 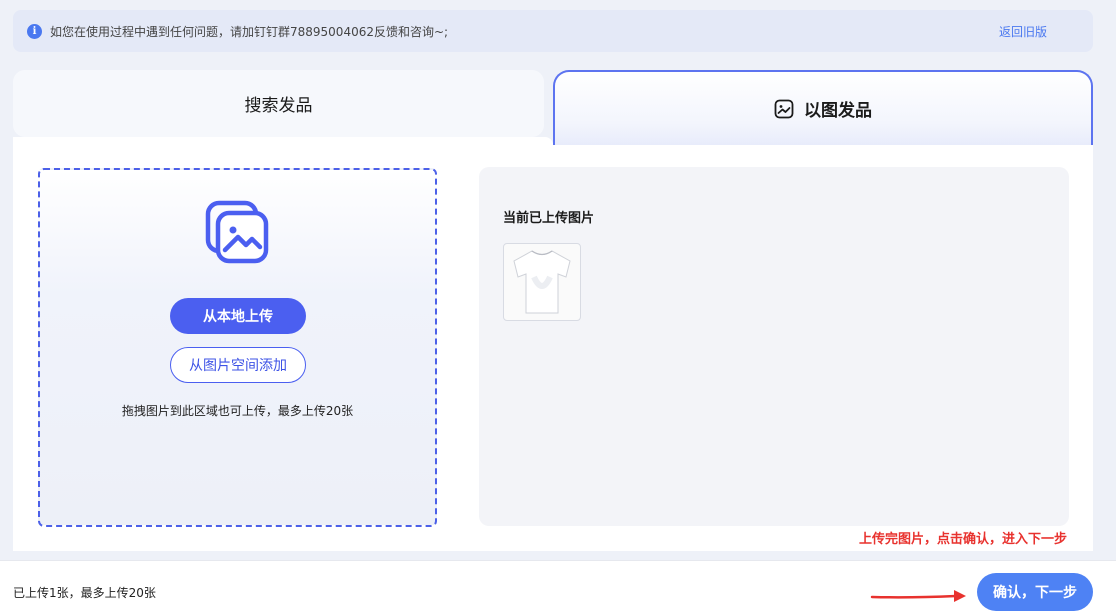 I want to click on uploaded-image-thumbnail, so click(x=542, y=282).